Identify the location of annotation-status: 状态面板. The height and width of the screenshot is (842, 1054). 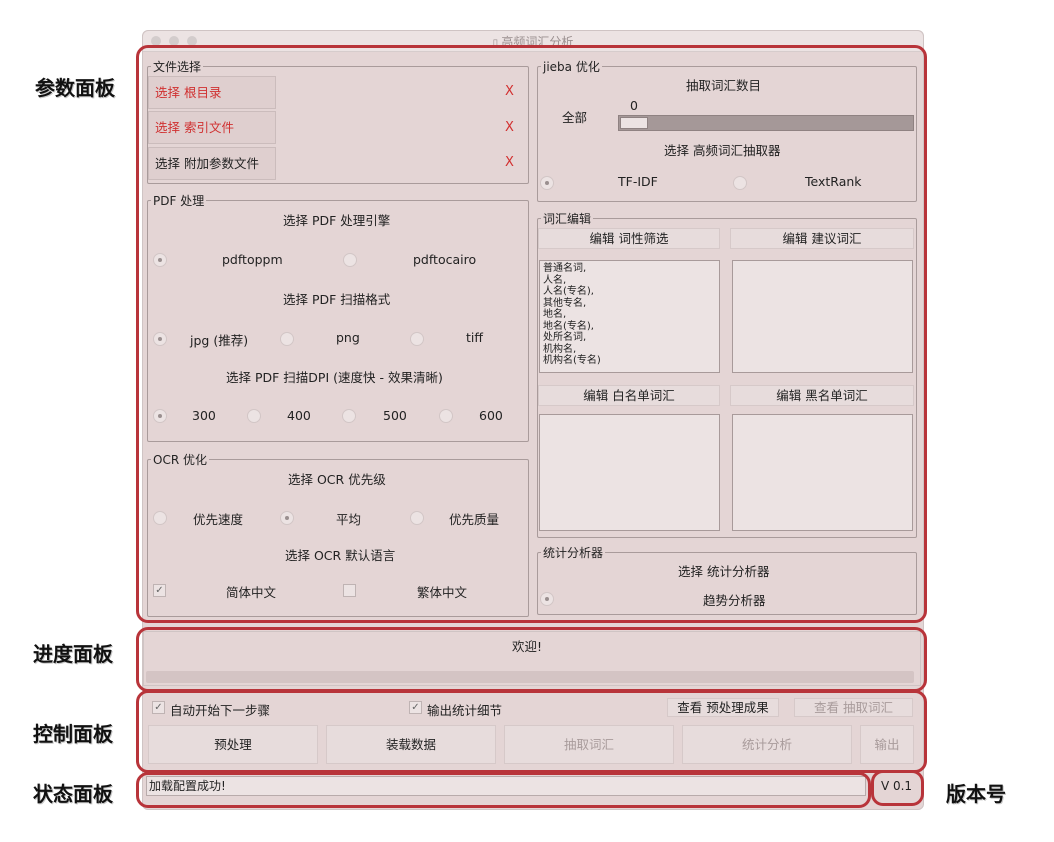
(73, 794).